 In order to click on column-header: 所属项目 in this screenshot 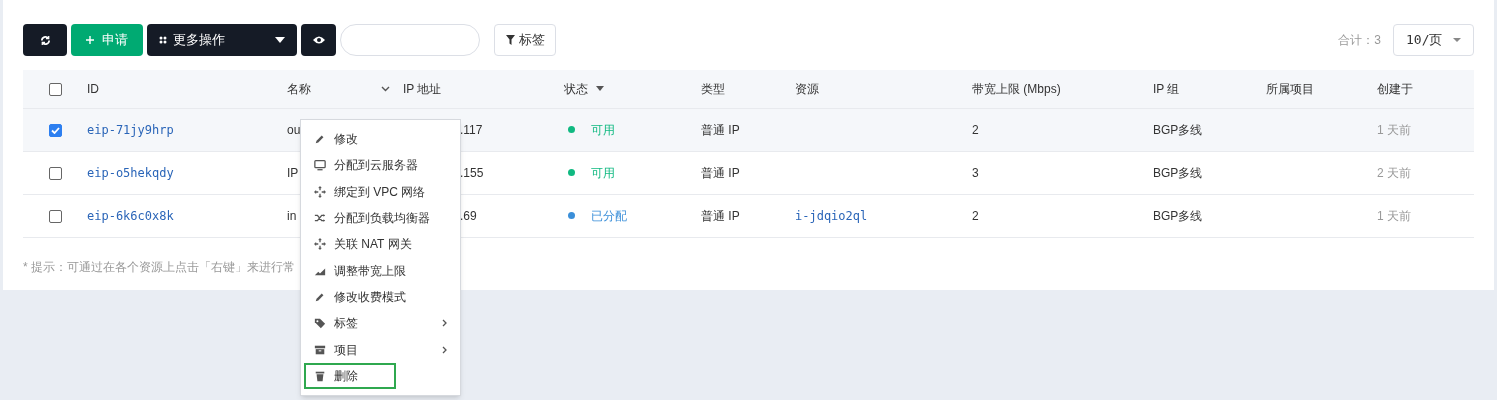, I will do `click(1290, 89)`.